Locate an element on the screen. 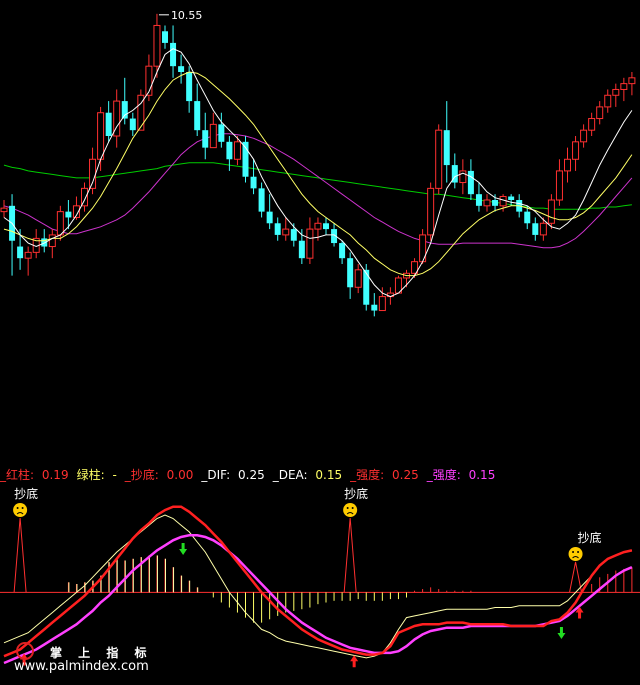 This screenshot has width=640, height=685. legend-item: _DEA: 0.15 is located at coordinates (309, 475).